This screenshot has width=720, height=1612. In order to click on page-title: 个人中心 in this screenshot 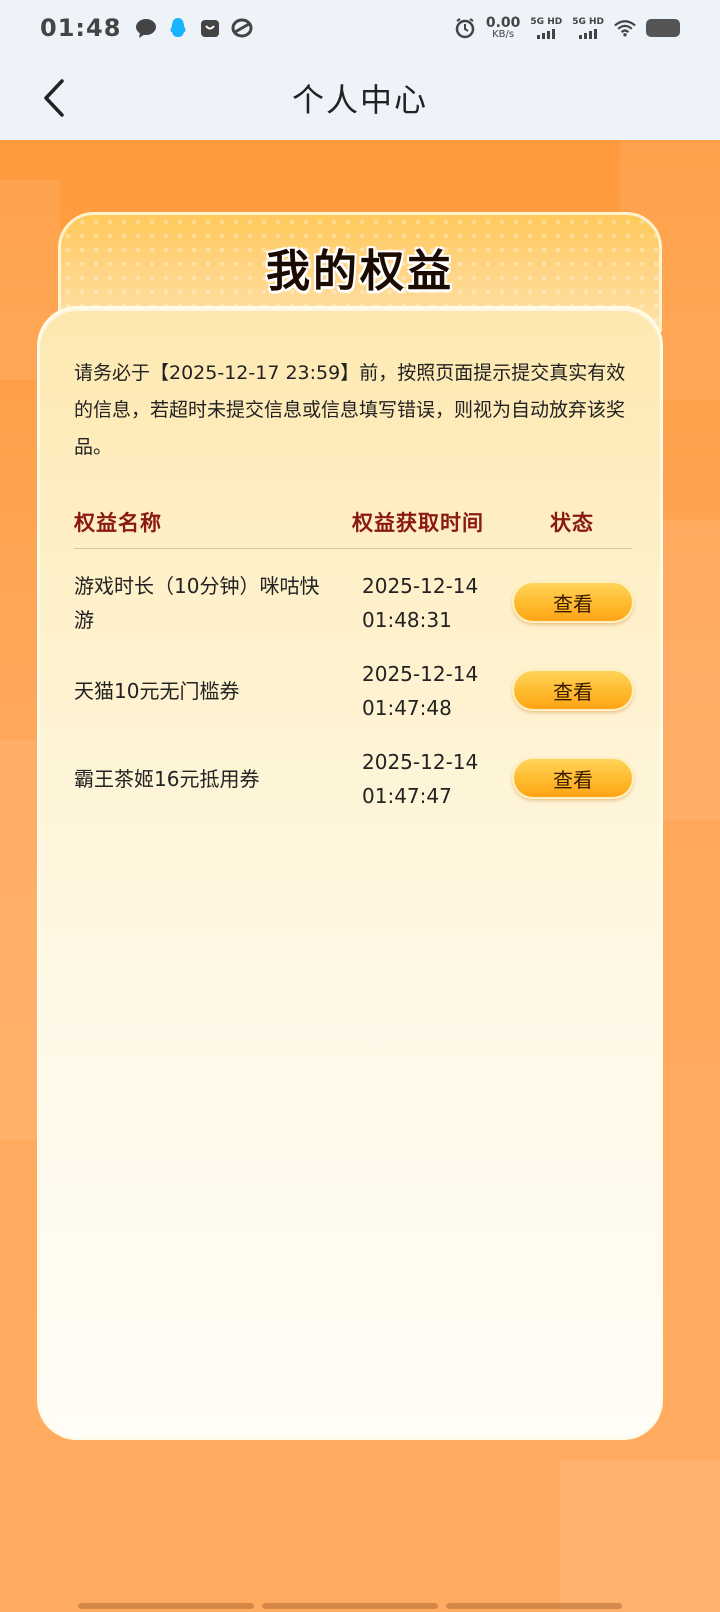, I will do `click(359, 100)`.